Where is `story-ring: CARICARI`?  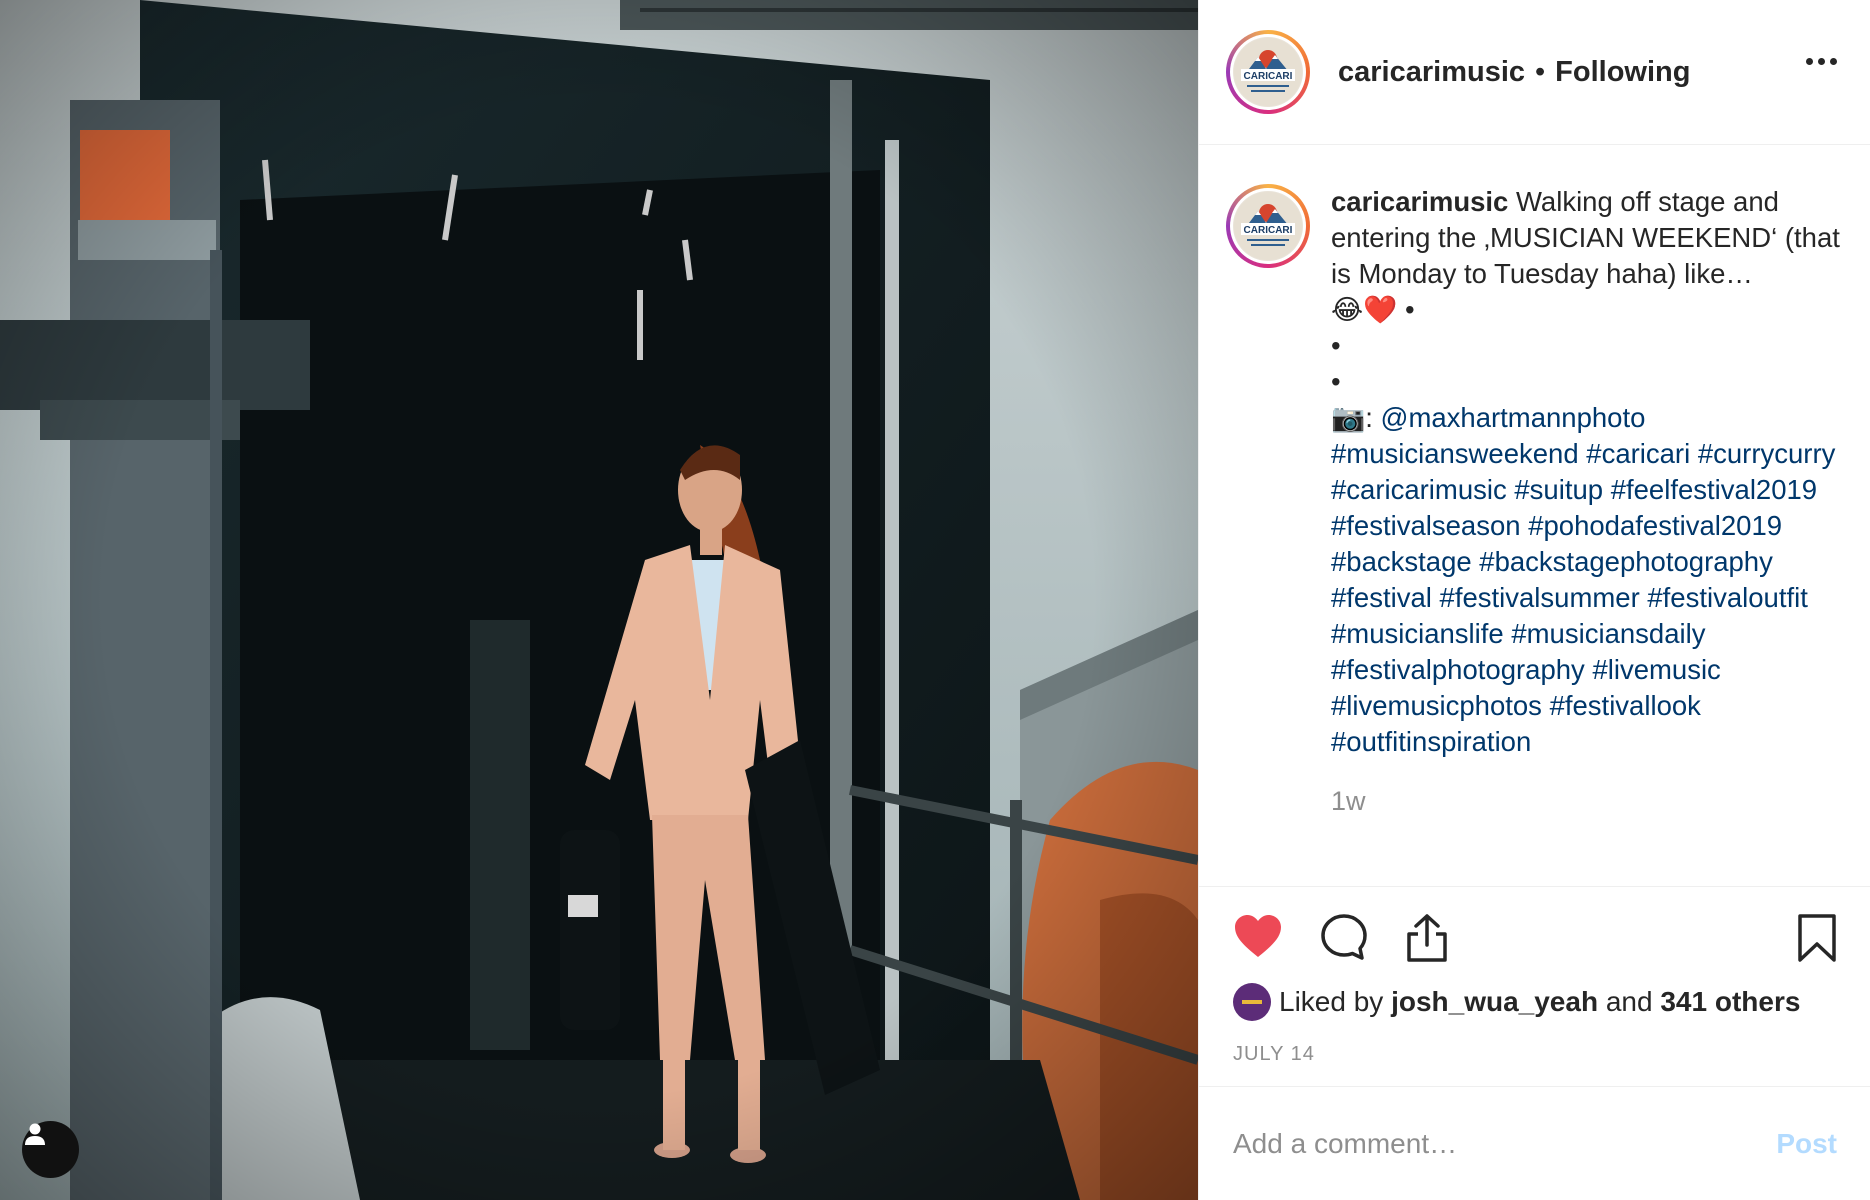 story-ring: CARICARI is located at coordinates (1268, 72).